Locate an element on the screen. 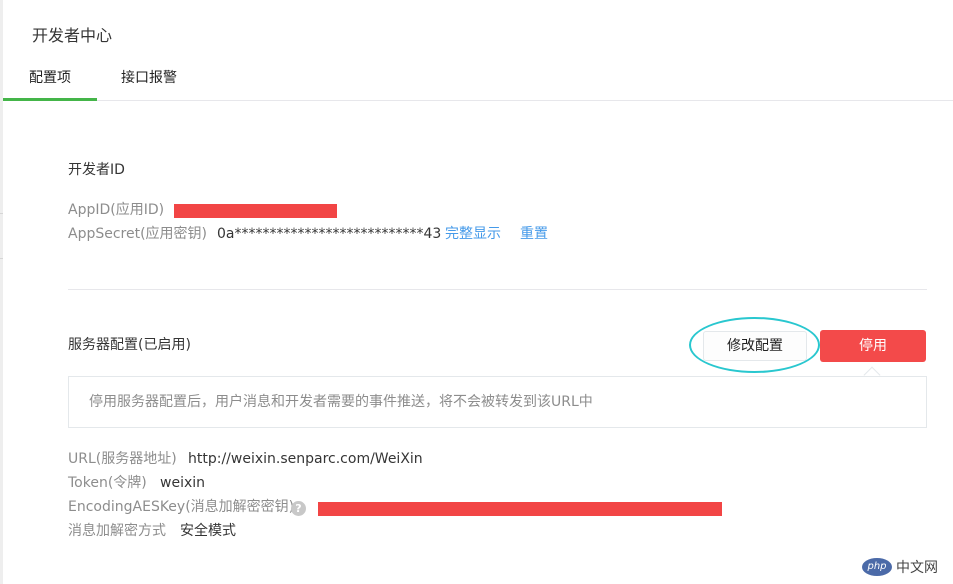 The height and width of the screenshot is (584, 953). tab-config: 配置项 is located at coordinates (50, 79).